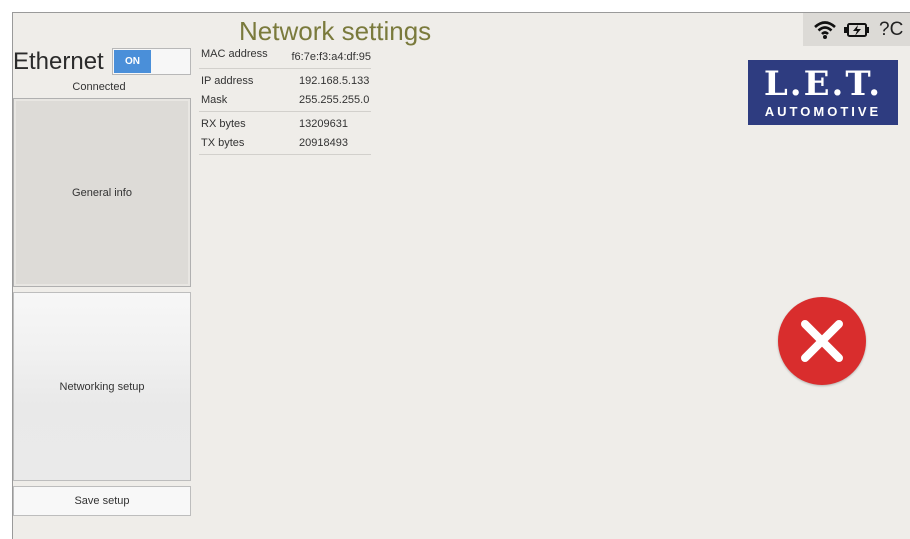 The height and width of the screenshot is (539, 910). Describe the element at coordinates (285, 142) in the screenshot. I see `info-row-tx: TX bytes 20918493` at that location.